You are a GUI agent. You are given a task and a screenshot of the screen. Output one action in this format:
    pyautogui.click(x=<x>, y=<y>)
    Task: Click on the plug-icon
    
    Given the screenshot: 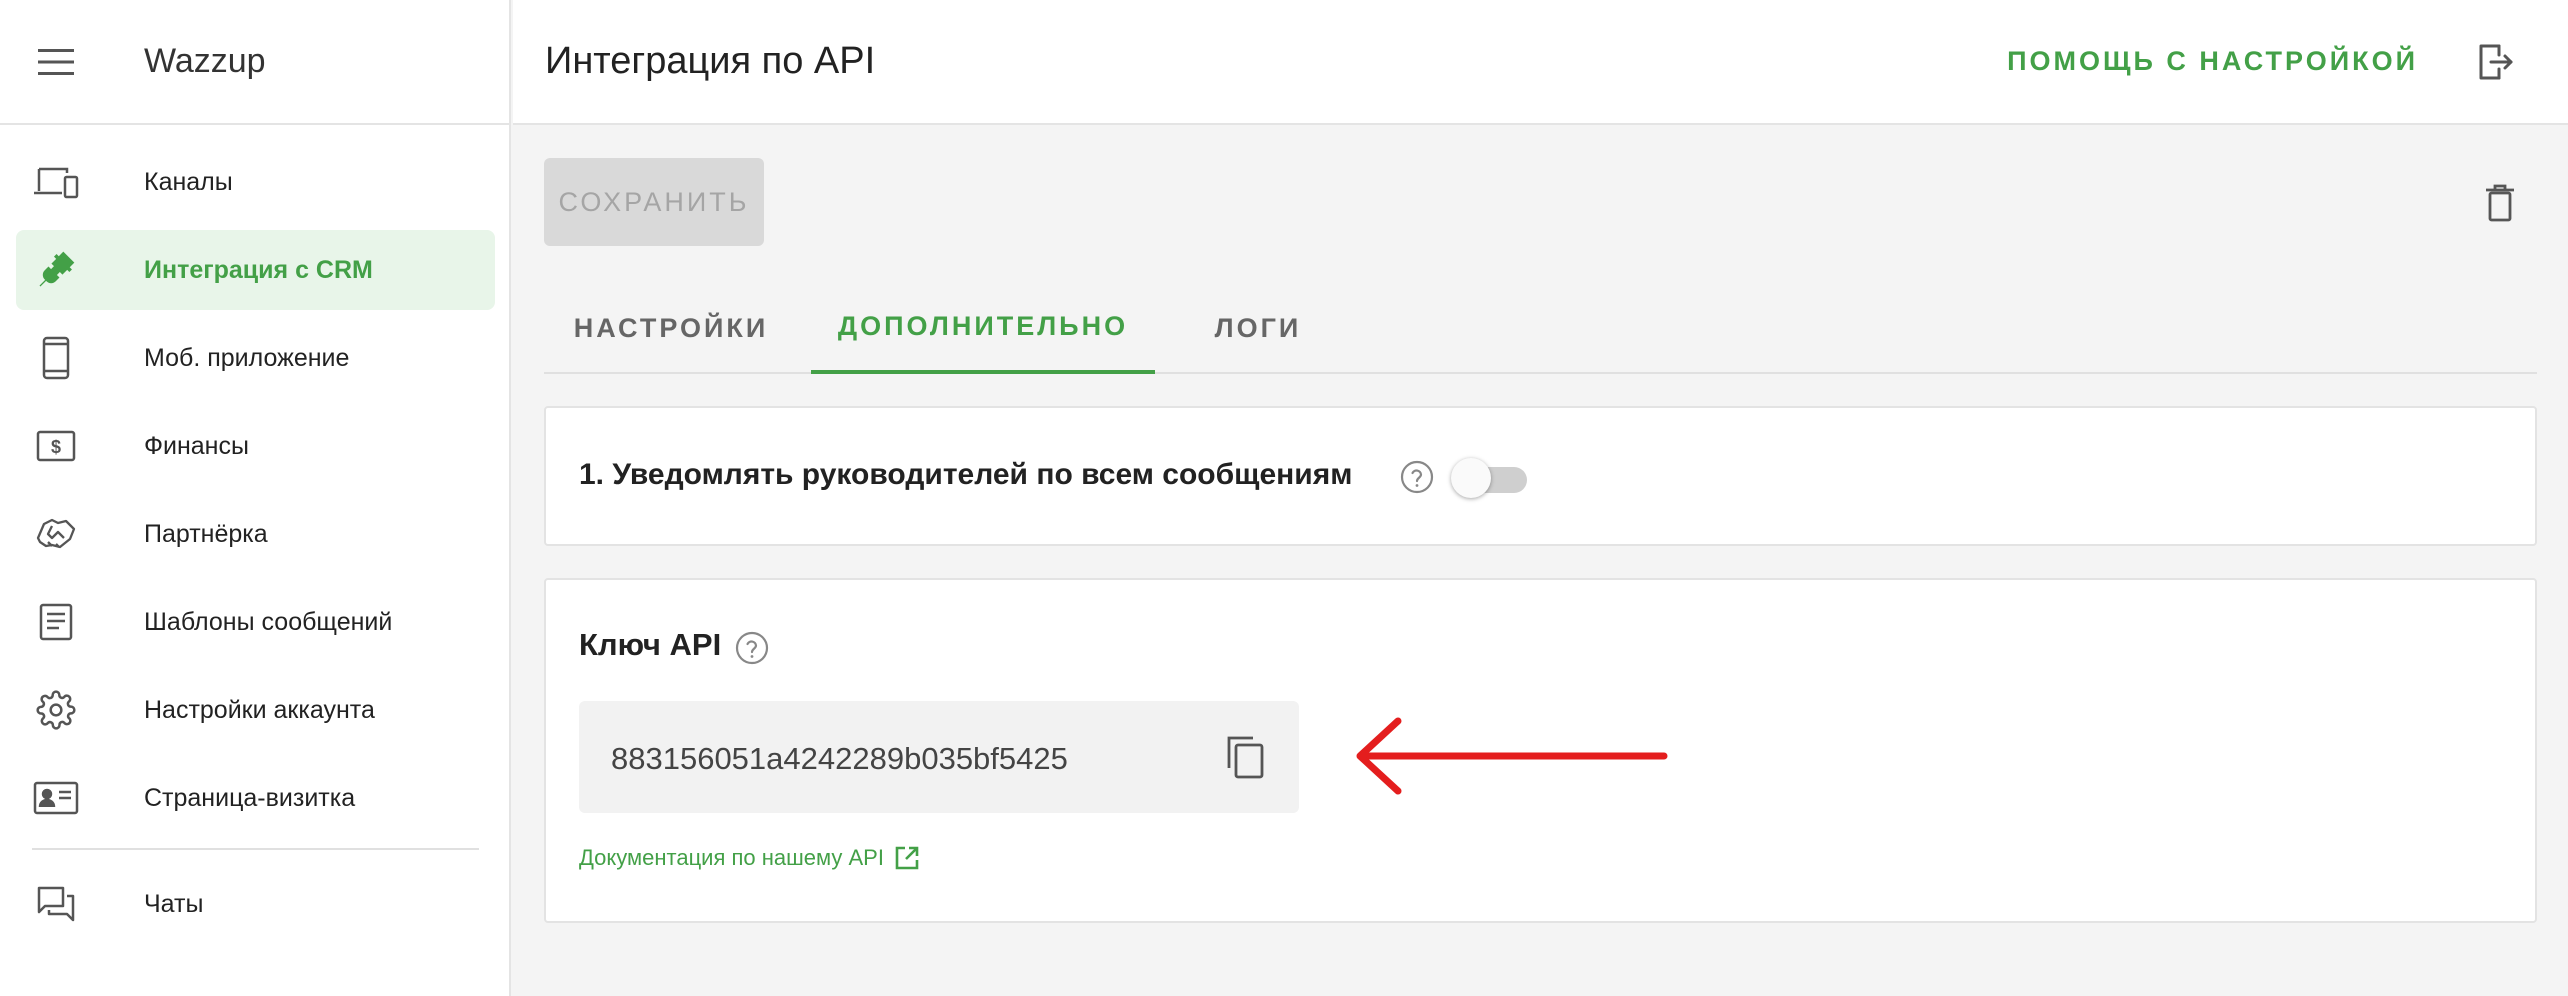 What is the action you would take?
    pyautogui.click(x=56, y=270)
    